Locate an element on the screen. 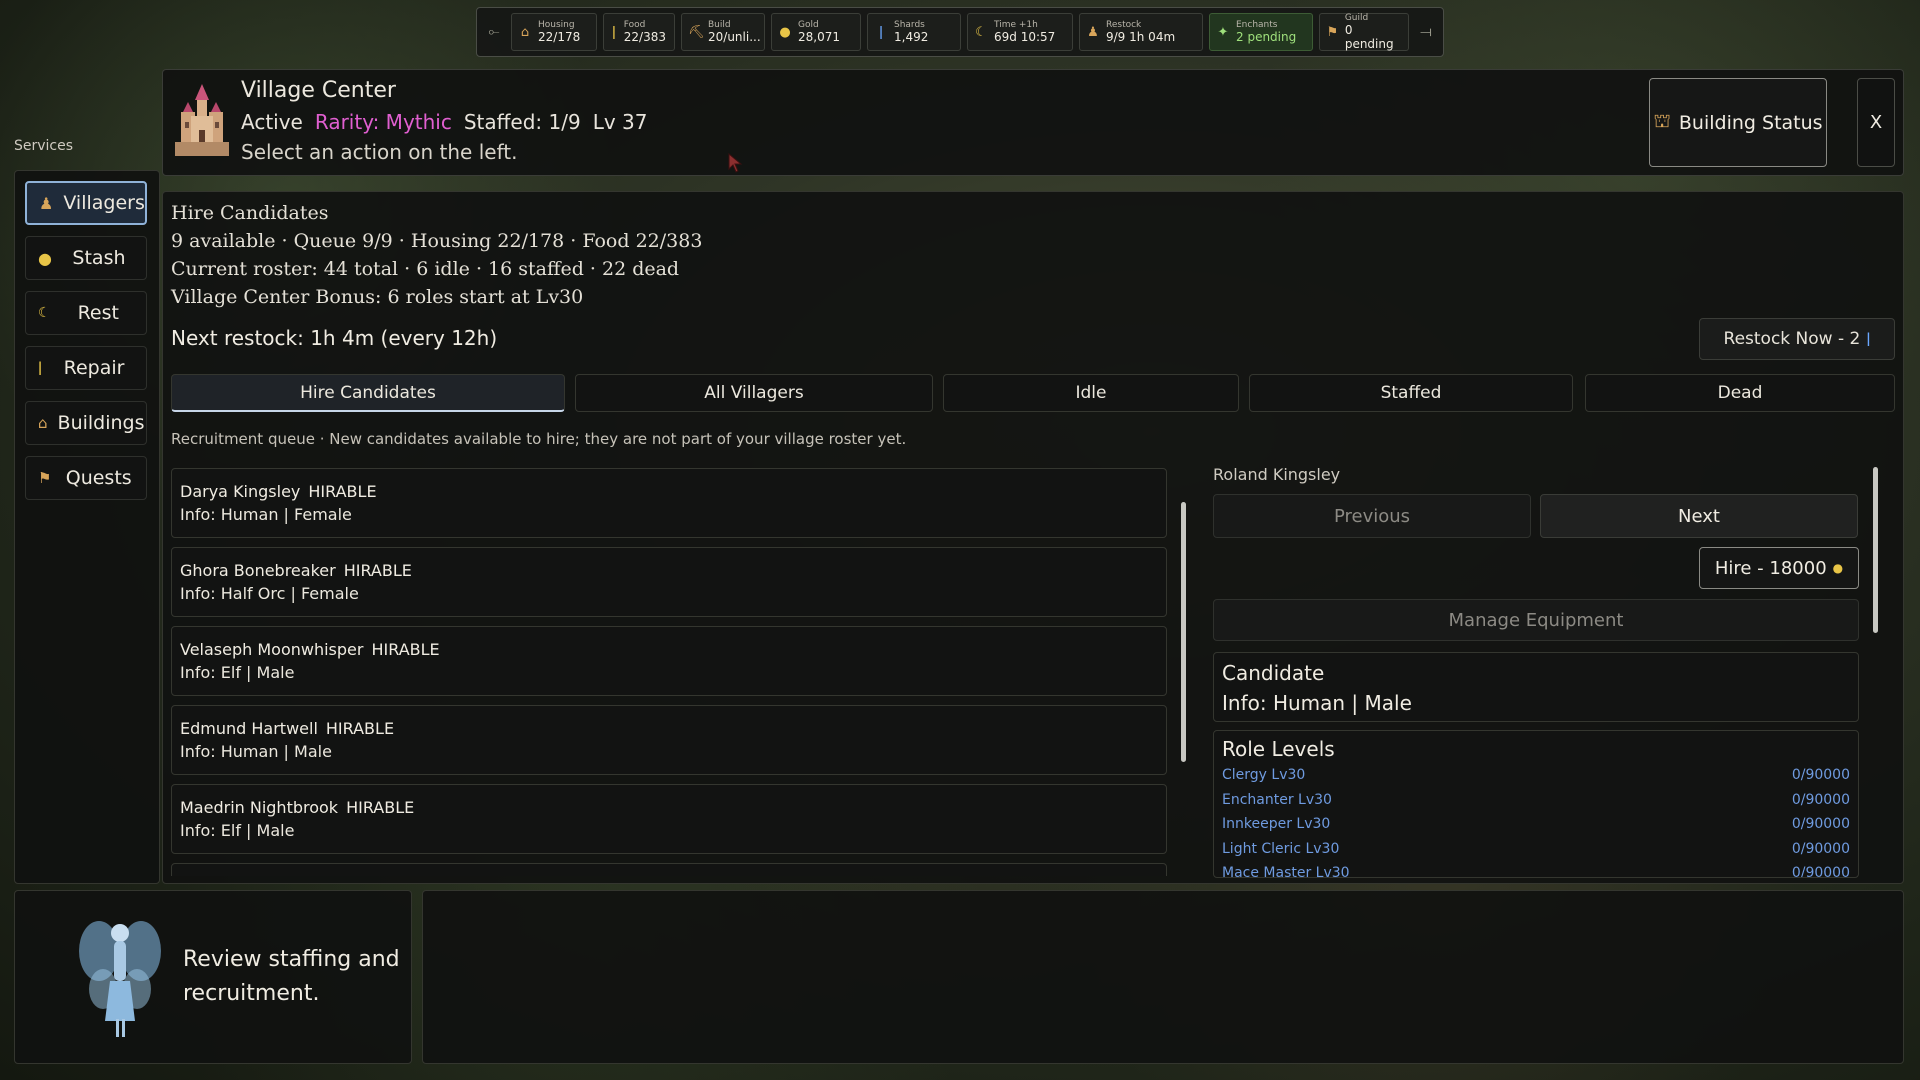 The image size is (1920, 1080). role-row: Mace Master Lv30 0/90000 is located at coordinates (1536, 871).